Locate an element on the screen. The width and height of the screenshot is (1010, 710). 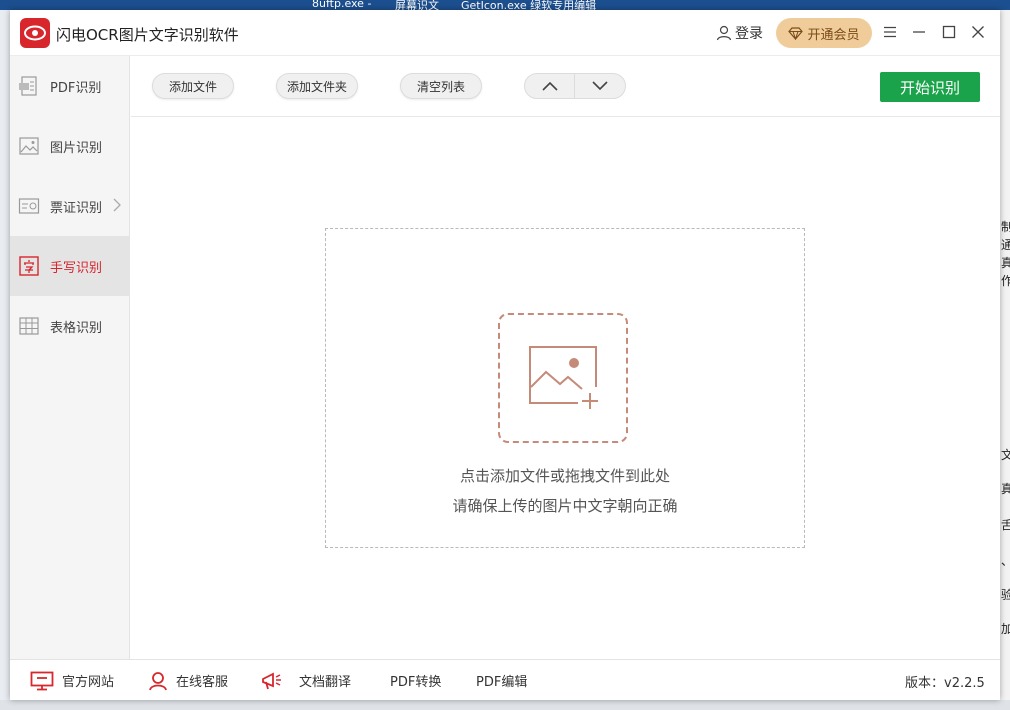
add-file-button: 添加文件 is located at coordinates (193, 86).